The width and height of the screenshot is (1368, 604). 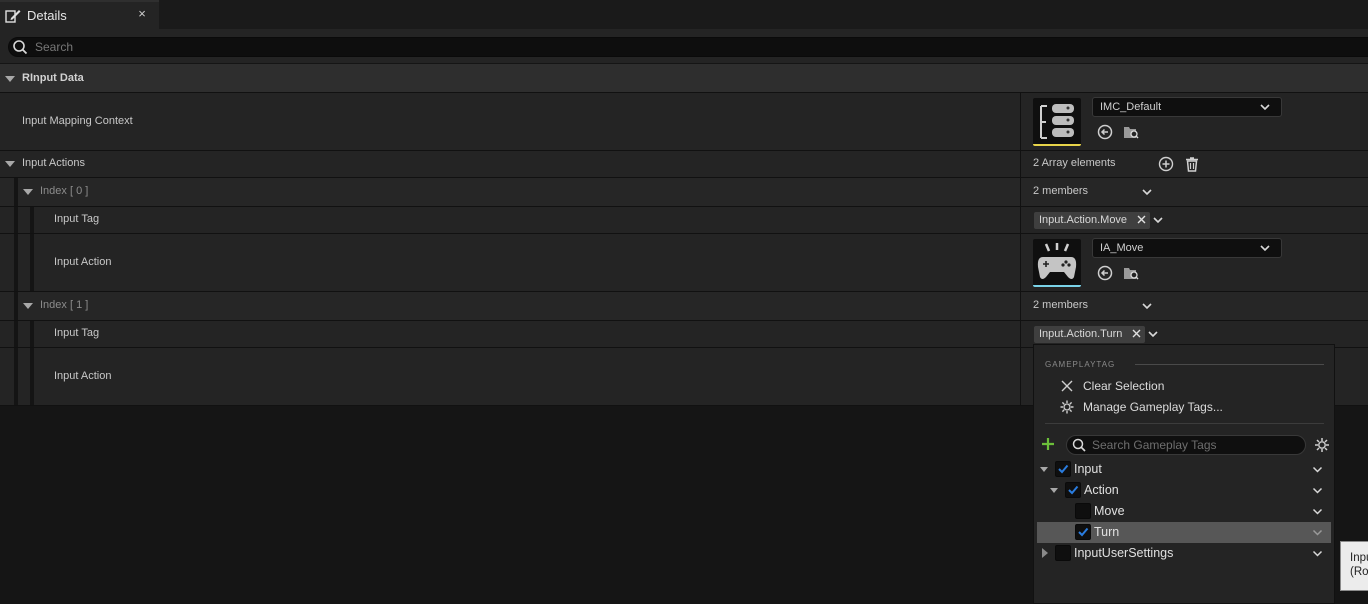 I want to click on gameplay-tag-chip: Input.Action.Move, so click(x=1092, y=220).